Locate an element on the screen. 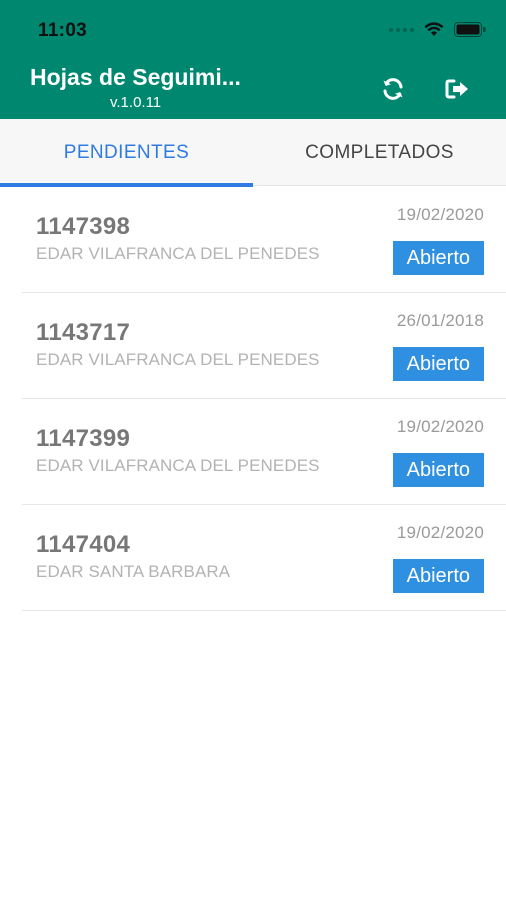 Image resolution: width=506 pixels, height=900 pixels. logout-button is located at coordinates (457, 89).